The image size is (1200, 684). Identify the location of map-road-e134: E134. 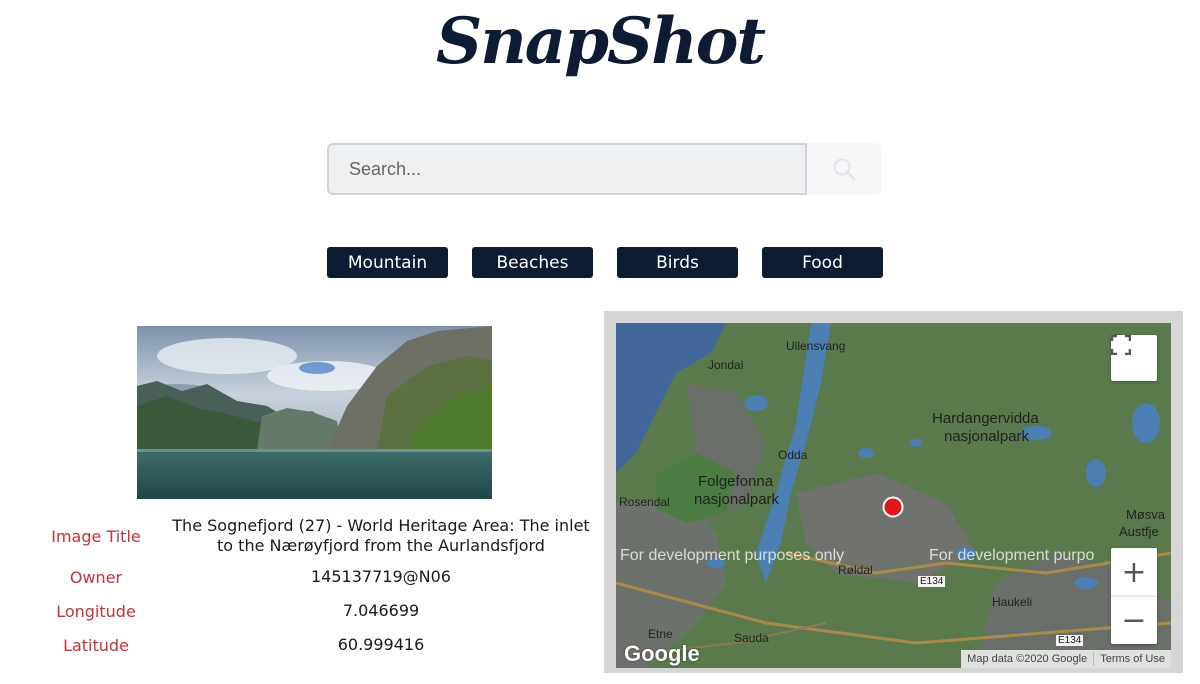
(932, 581).